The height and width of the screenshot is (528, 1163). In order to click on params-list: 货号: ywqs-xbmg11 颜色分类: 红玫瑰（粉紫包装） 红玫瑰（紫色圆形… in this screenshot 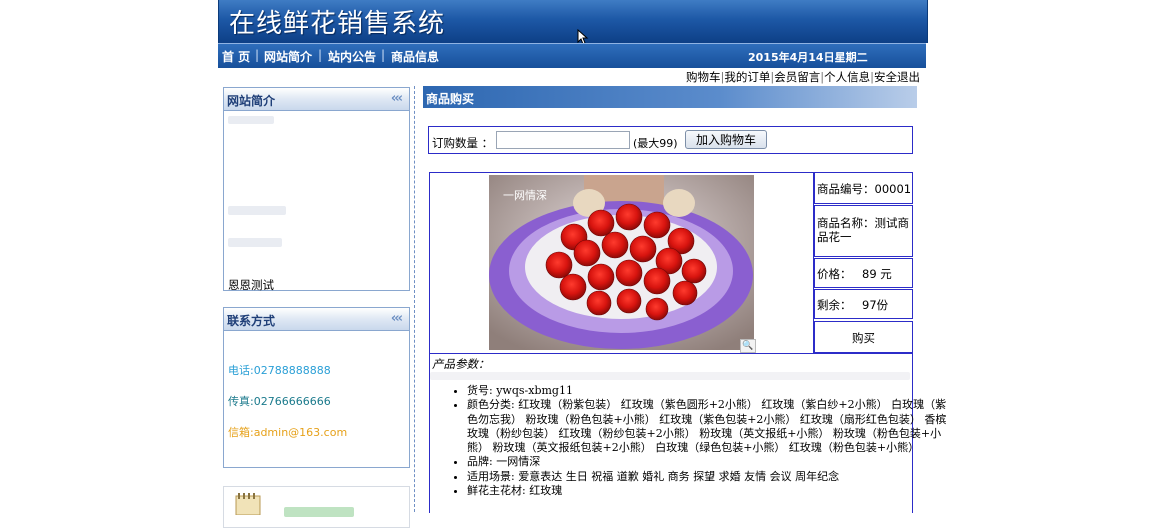, I will do `click(688, 441)`.